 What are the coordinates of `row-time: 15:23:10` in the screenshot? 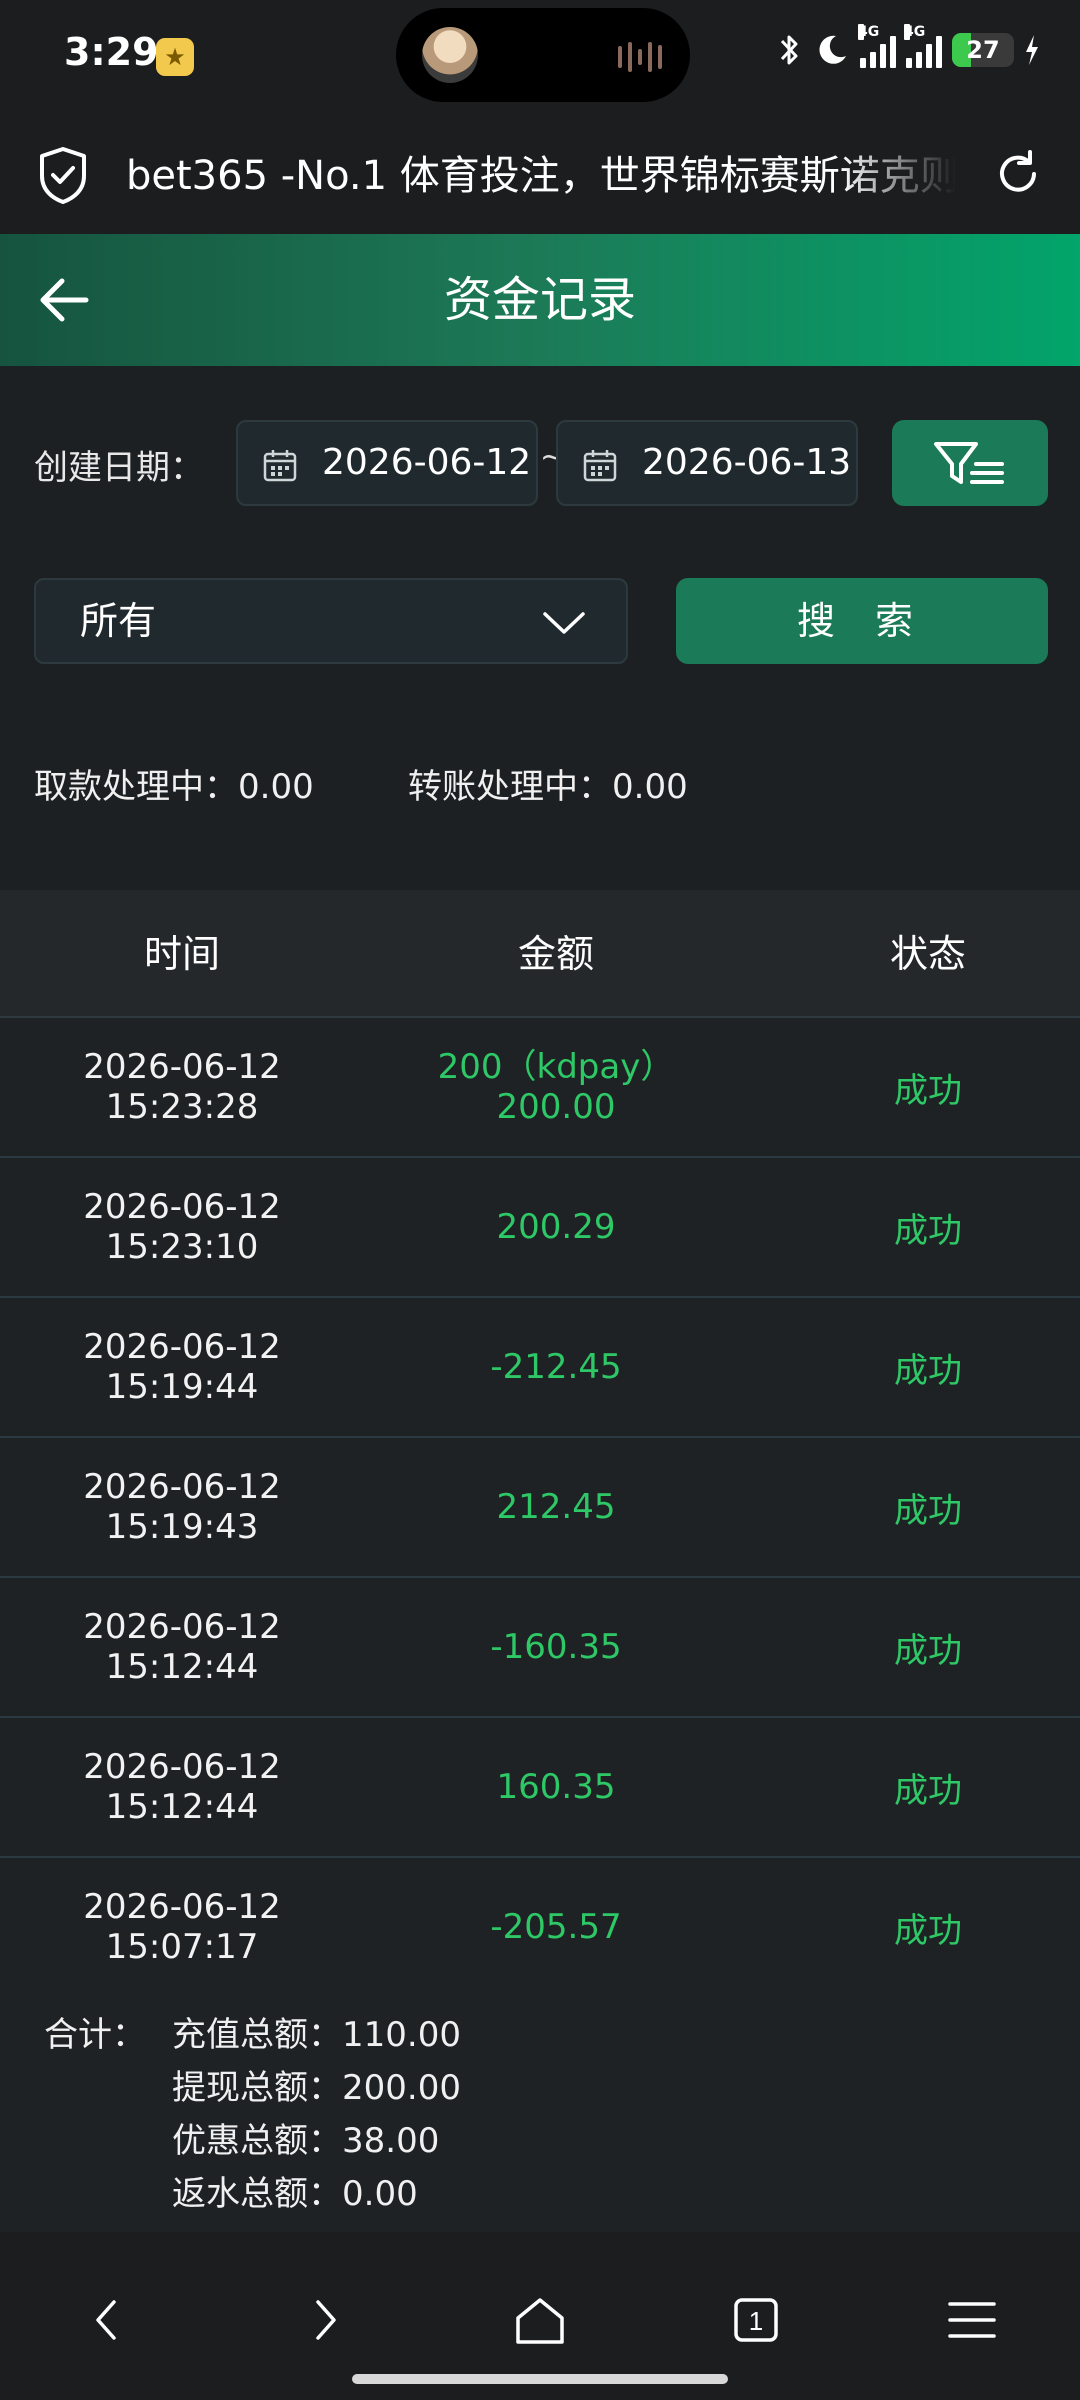 It's located at (182, 1247).